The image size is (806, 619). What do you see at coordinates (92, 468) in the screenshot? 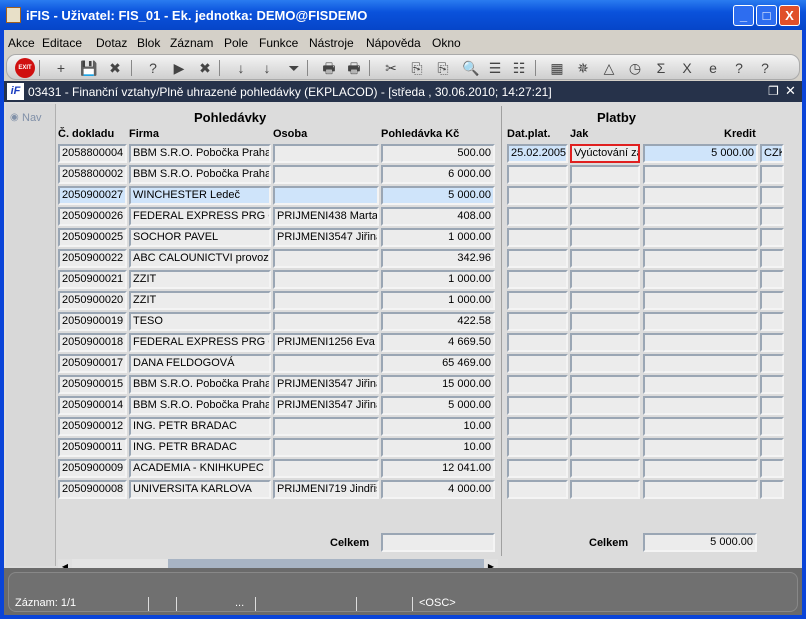
I see `doc-number-field: 2050900009` at bounding box center [92, 468].